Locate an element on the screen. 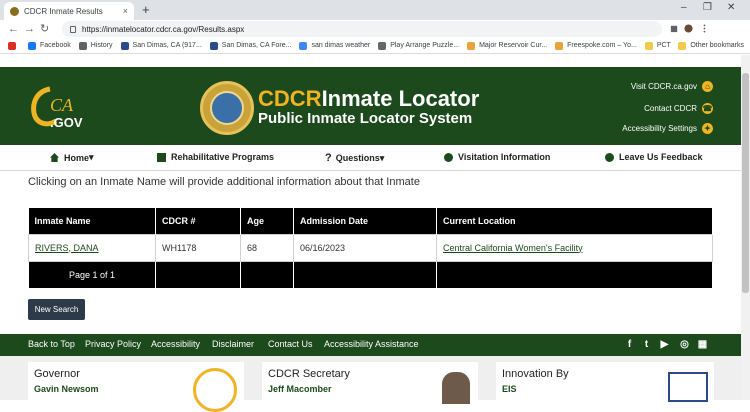  admission-date-cell: 06/16/2023 is located at coordinates (365, 247).